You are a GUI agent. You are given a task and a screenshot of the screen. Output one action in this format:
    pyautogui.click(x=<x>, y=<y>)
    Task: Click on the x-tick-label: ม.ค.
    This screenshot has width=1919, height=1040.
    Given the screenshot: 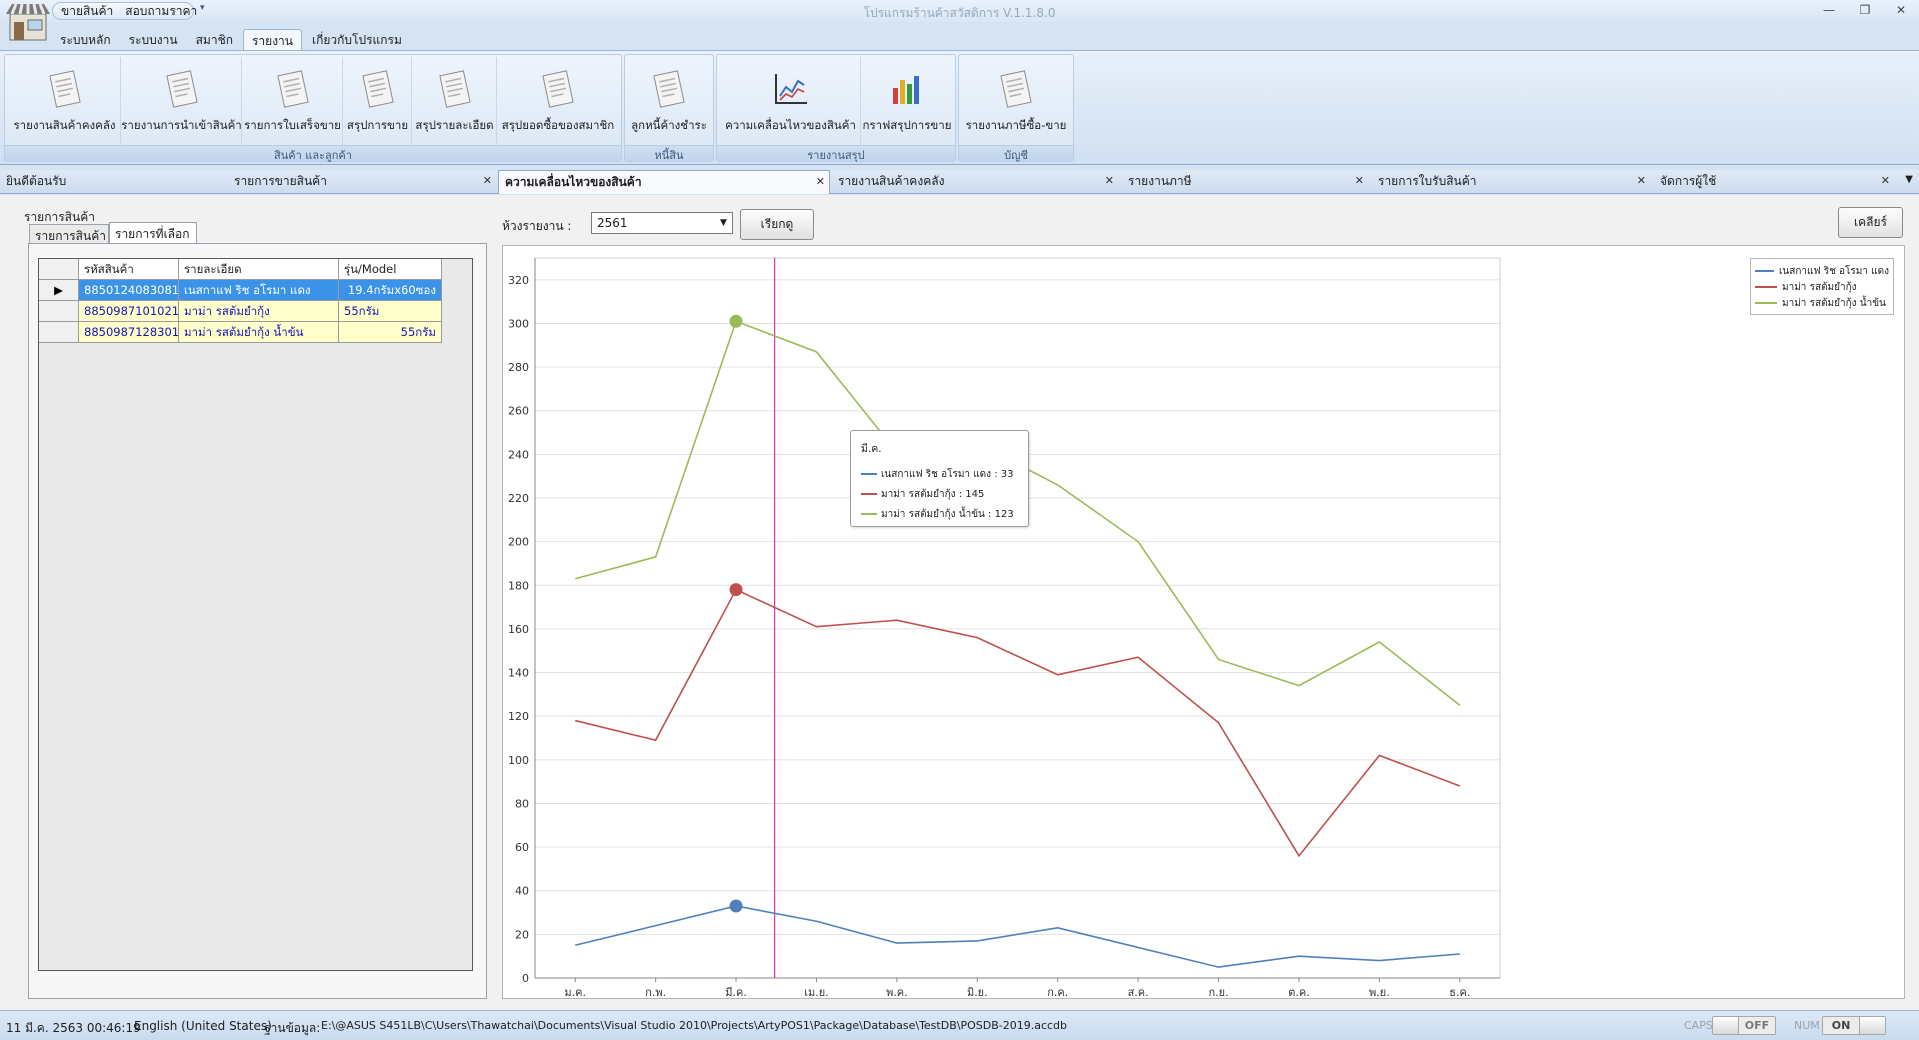 What is the action you would take?
    pyautogui.click(x=575, y=992)
    